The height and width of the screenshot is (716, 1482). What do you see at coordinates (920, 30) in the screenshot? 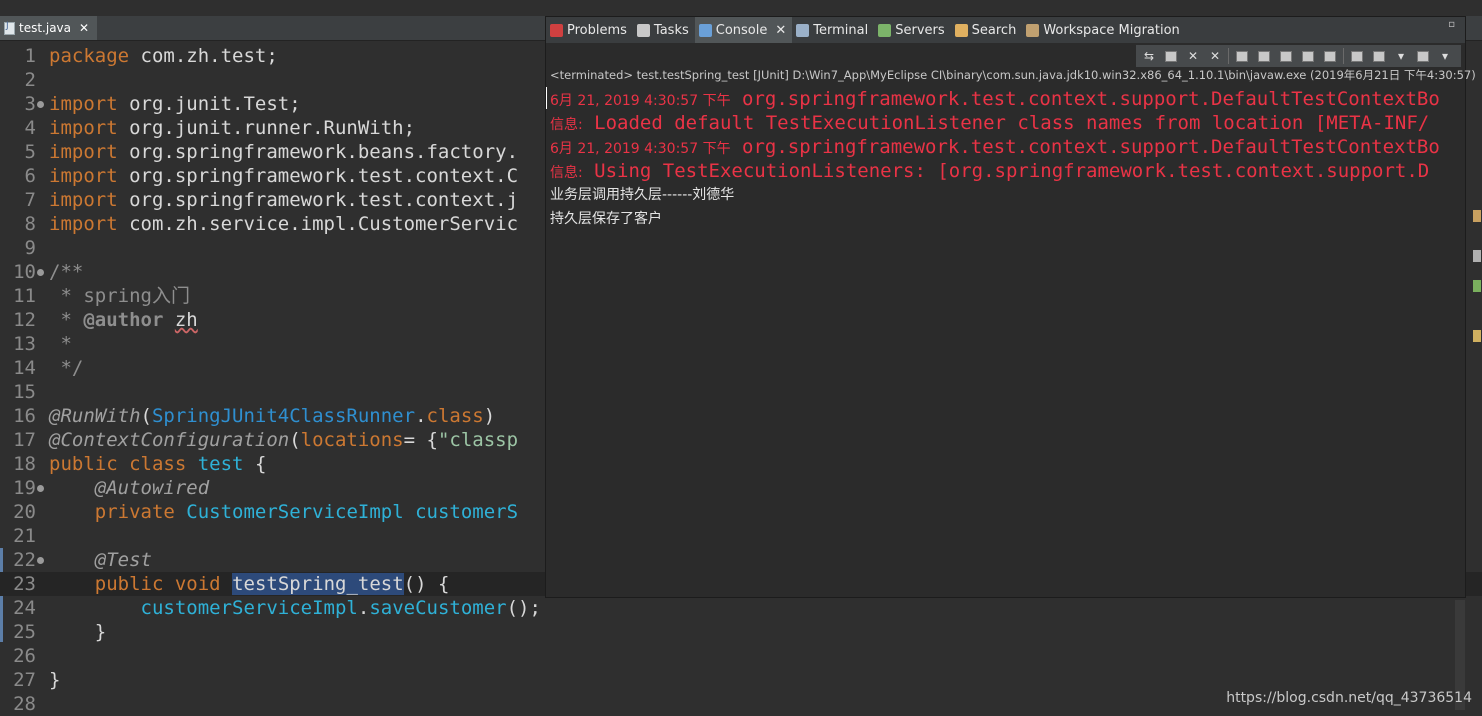
I see `tab-label: Servers` at bounding box center [920, 30].